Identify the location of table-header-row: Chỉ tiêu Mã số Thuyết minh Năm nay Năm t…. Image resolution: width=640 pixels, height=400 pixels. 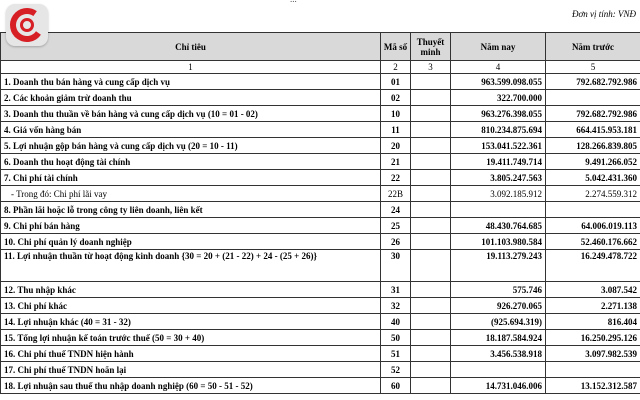
(320, 46).